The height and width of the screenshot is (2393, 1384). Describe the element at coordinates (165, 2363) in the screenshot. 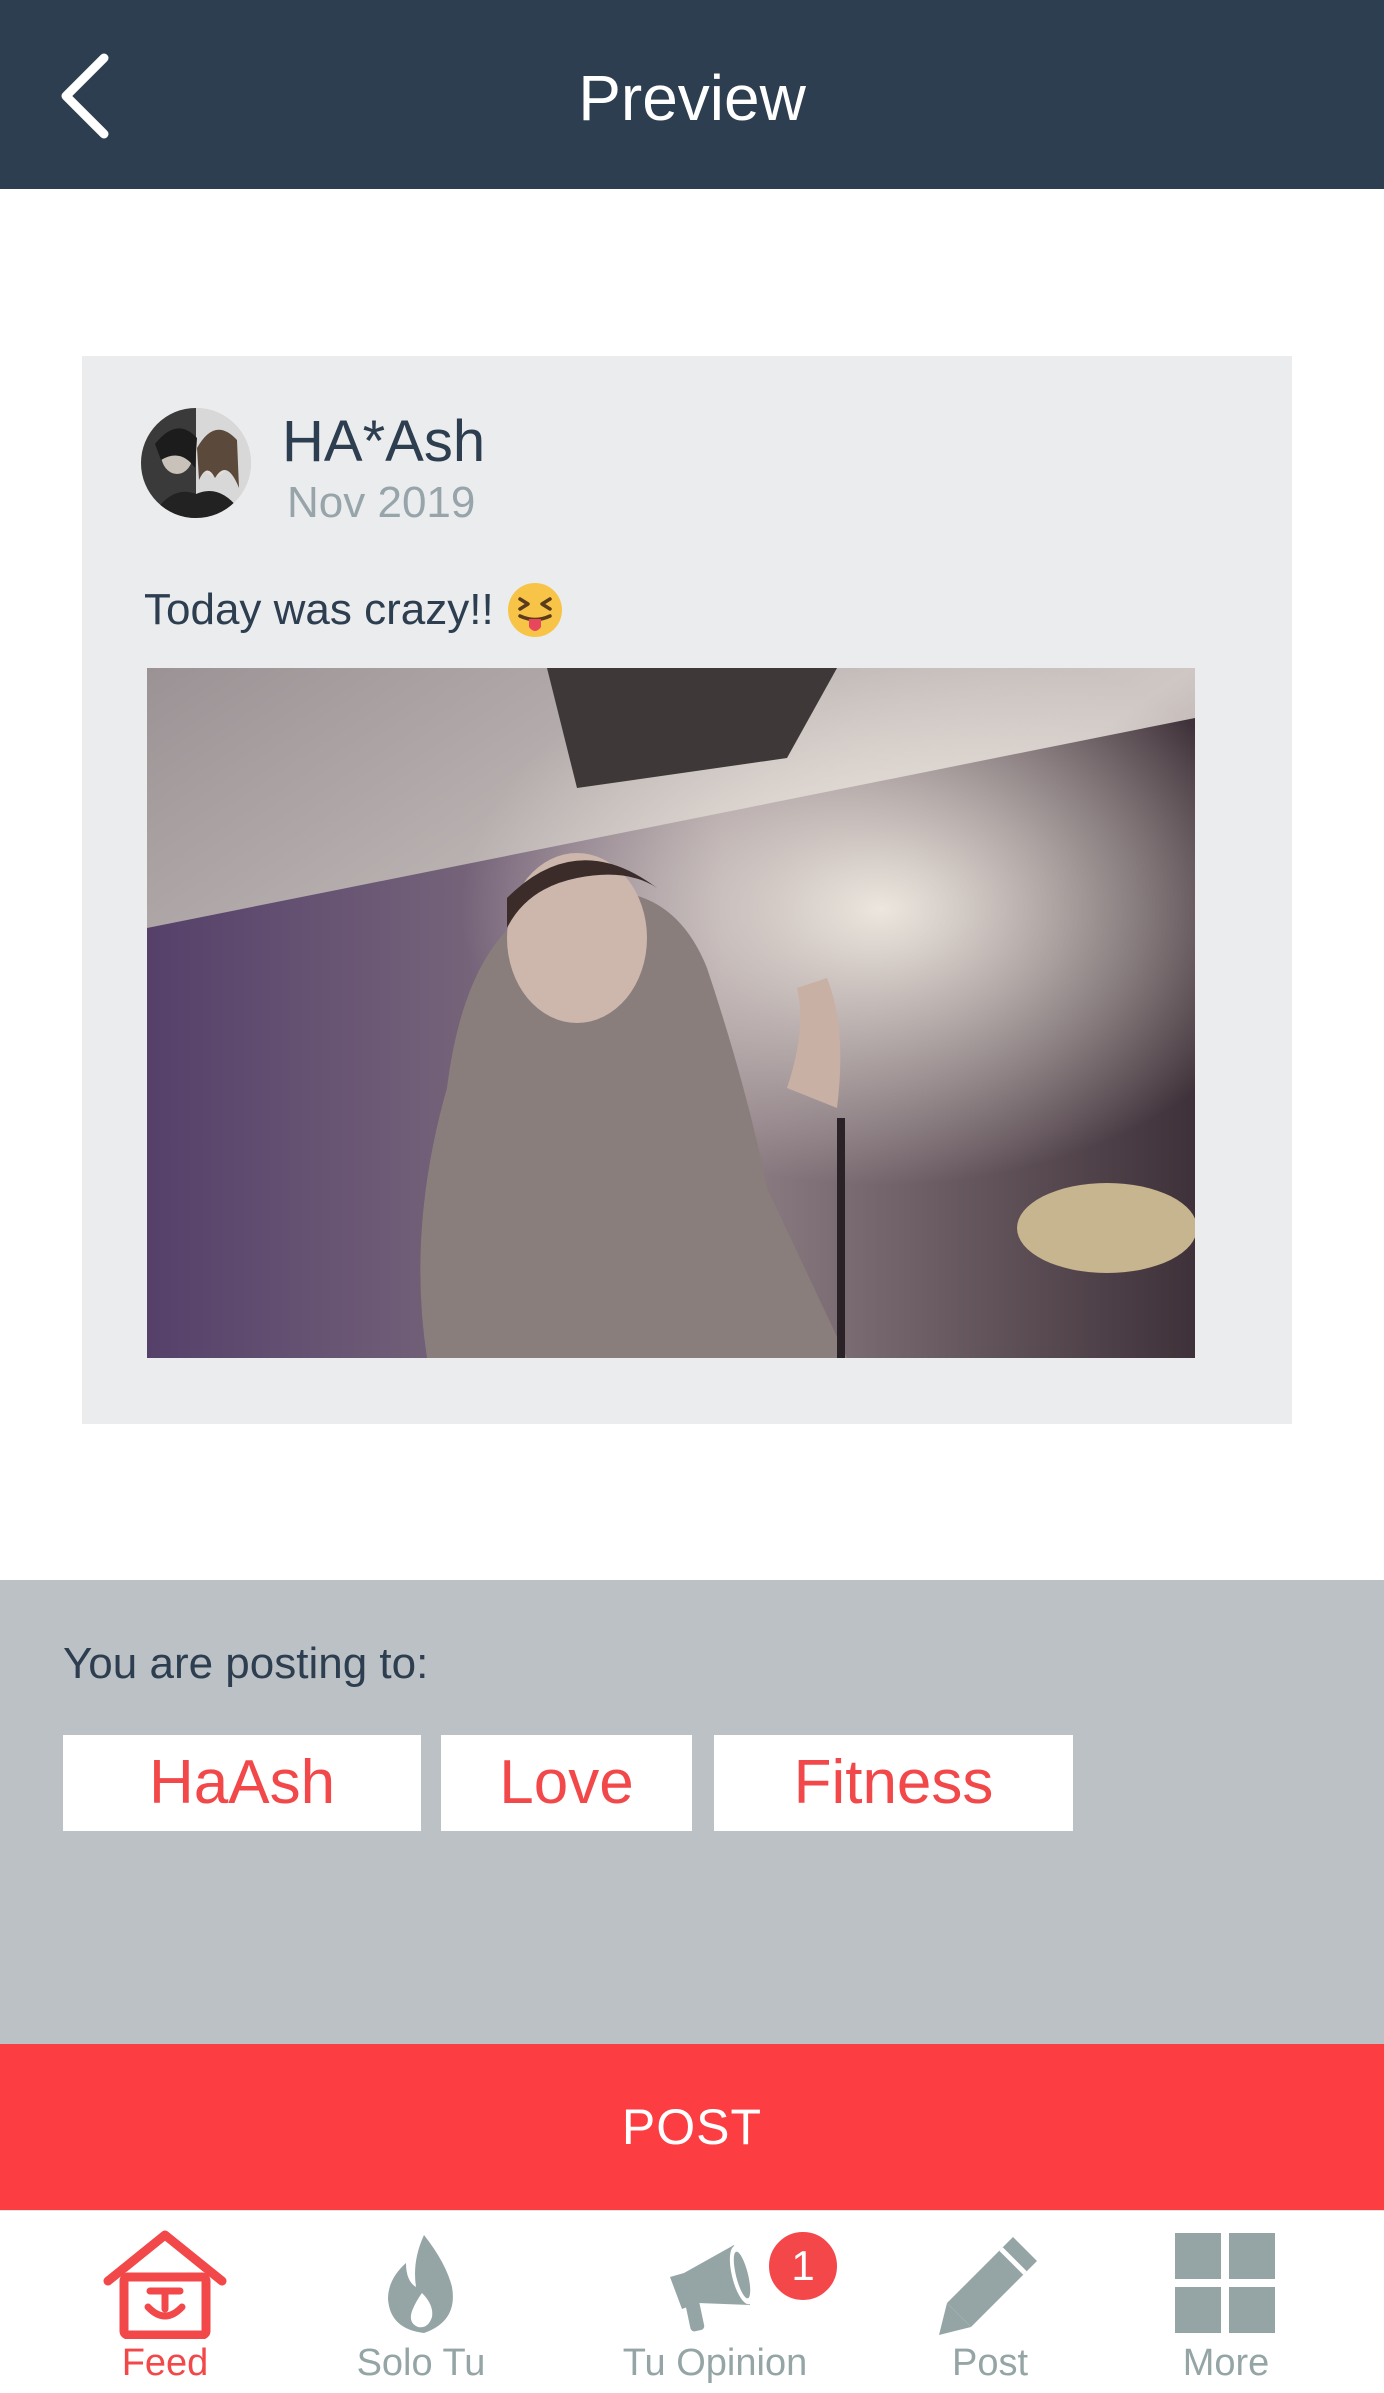

I see `tab-label: Feed` at that location.